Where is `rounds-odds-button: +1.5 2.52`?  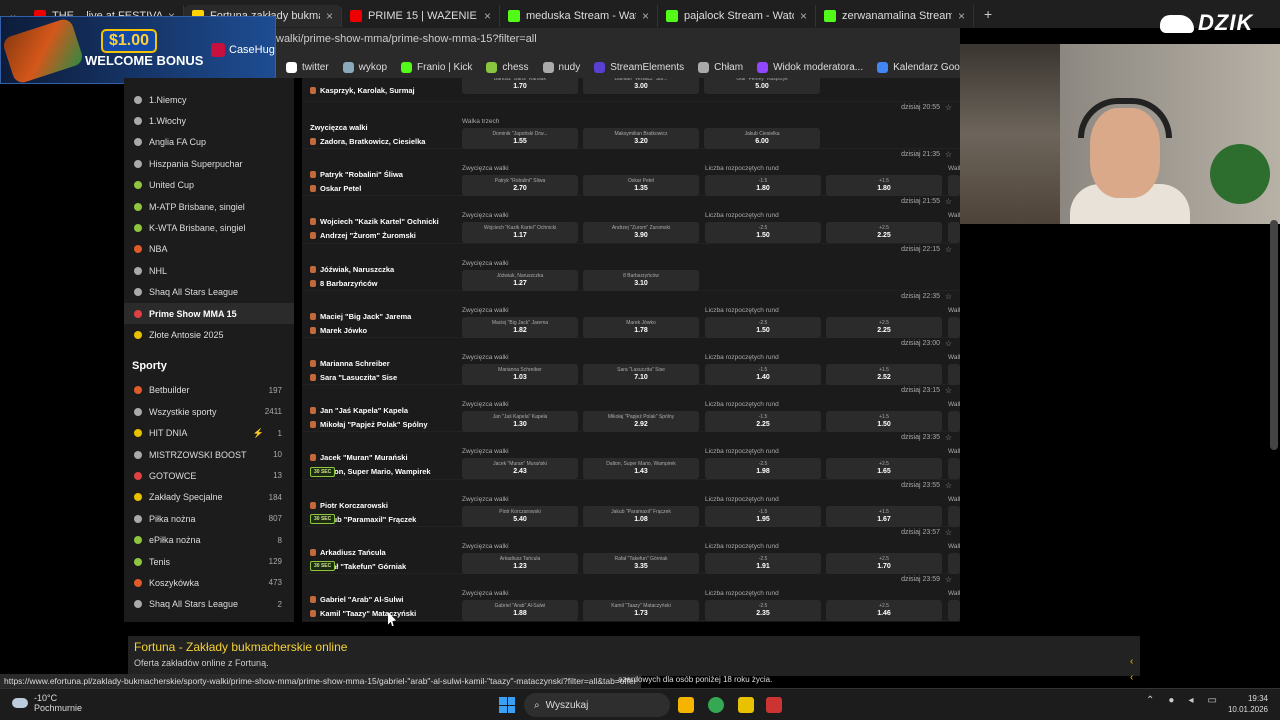 rounds-odds-button: +1.5 2.52 is located at coordinates (884, 374).